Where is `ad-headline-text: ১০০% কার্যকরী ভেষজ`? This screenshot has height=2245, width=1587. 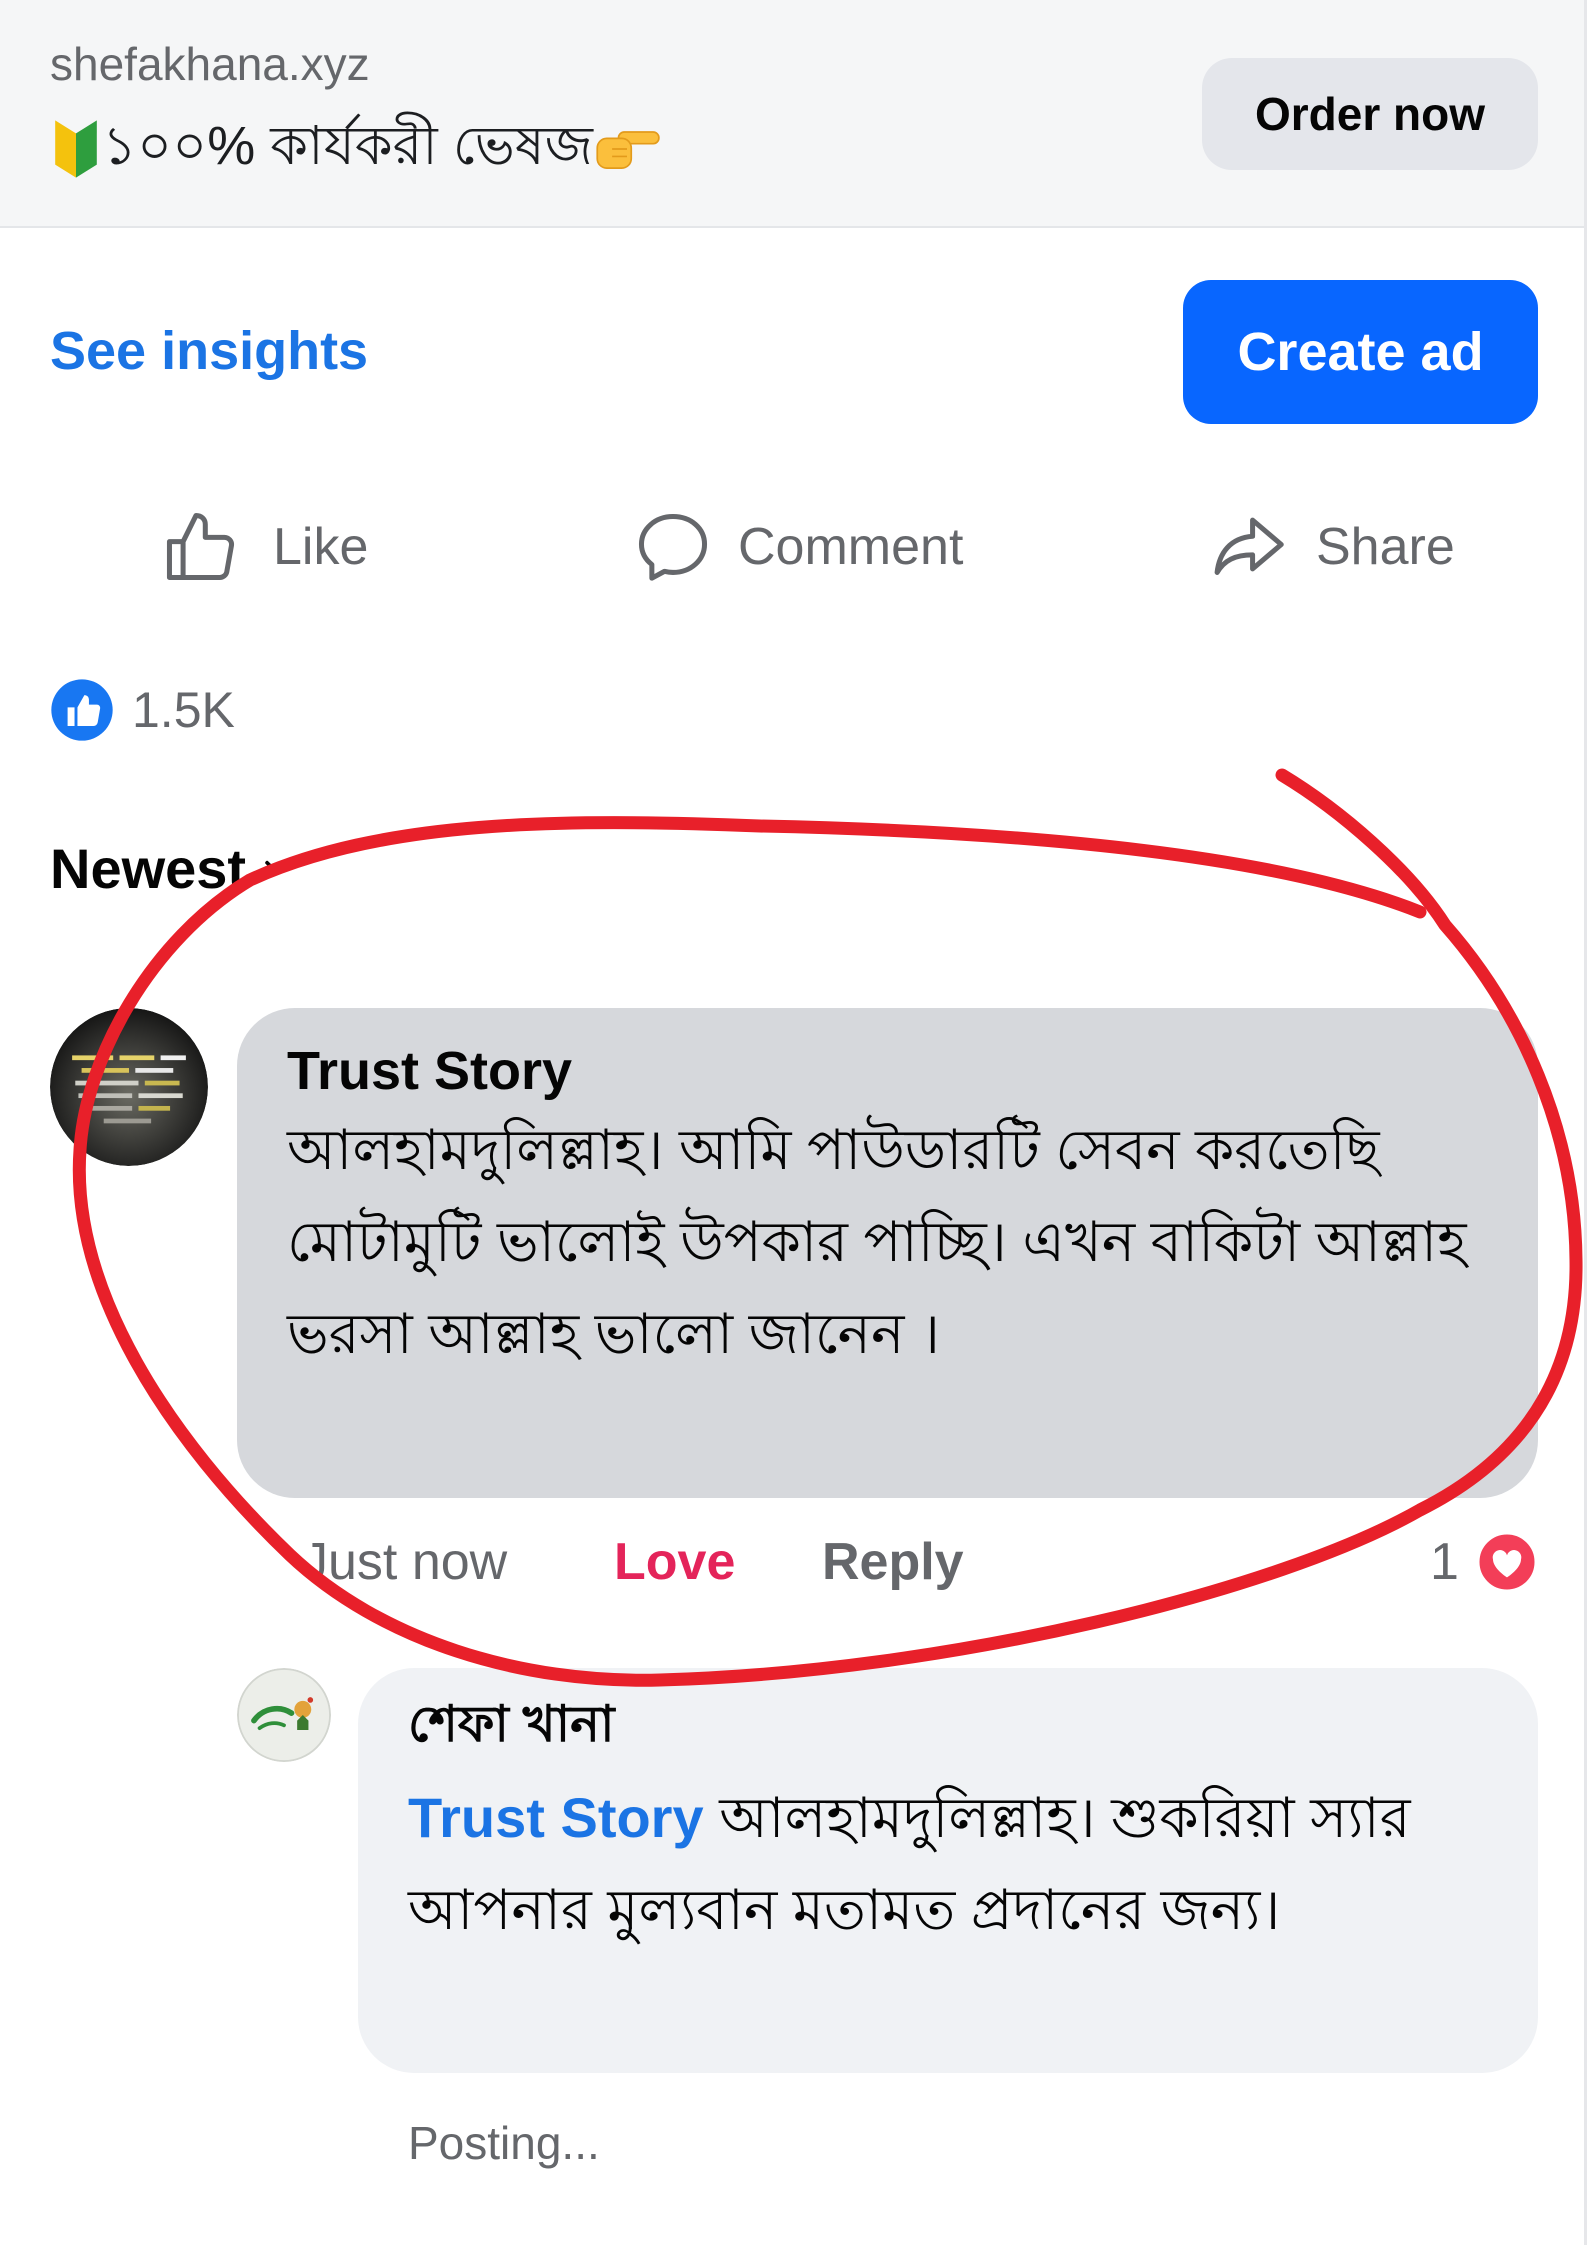 ad-headline-text: ১০০% কার্যকরী ভেষজ is located at coordinates (347, 146).